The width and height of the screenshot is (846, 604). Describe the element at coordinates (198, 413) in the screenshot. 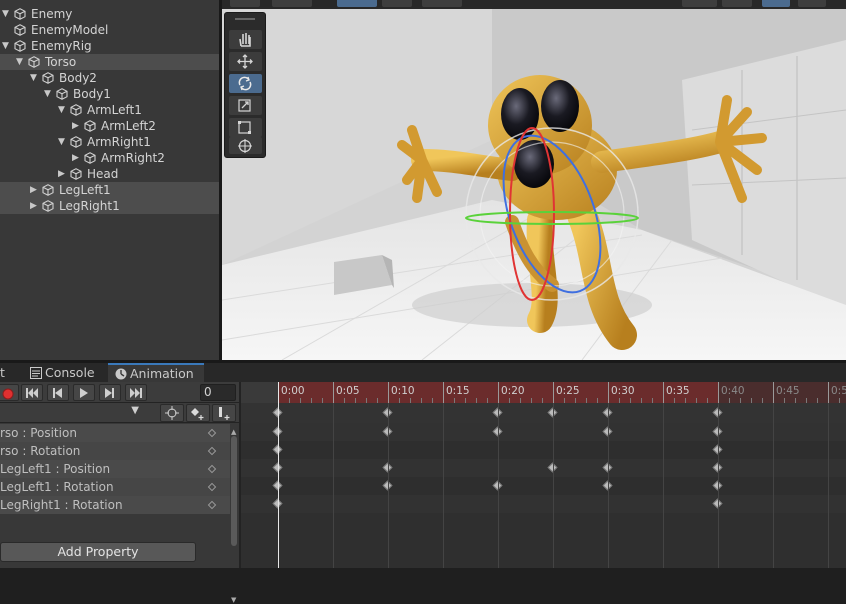

I see `add-keyframe-button` at that location.